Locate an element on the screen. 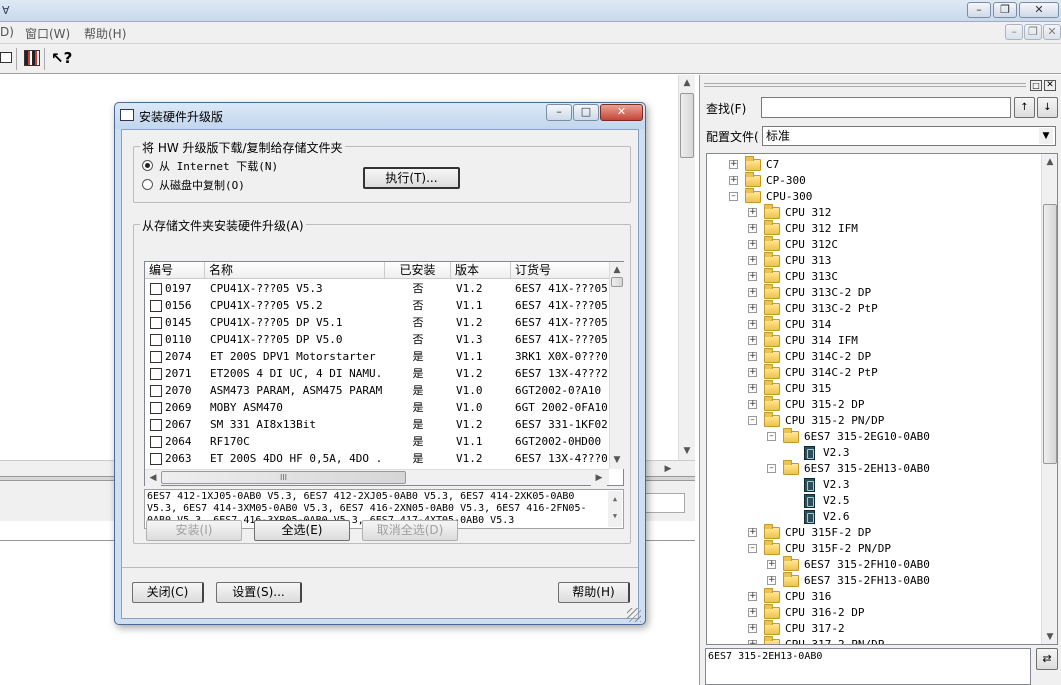 This screenshot has height=685, width=1061. tree-item: + CPU 315F-2 DP is located at coordinates (872, 532).